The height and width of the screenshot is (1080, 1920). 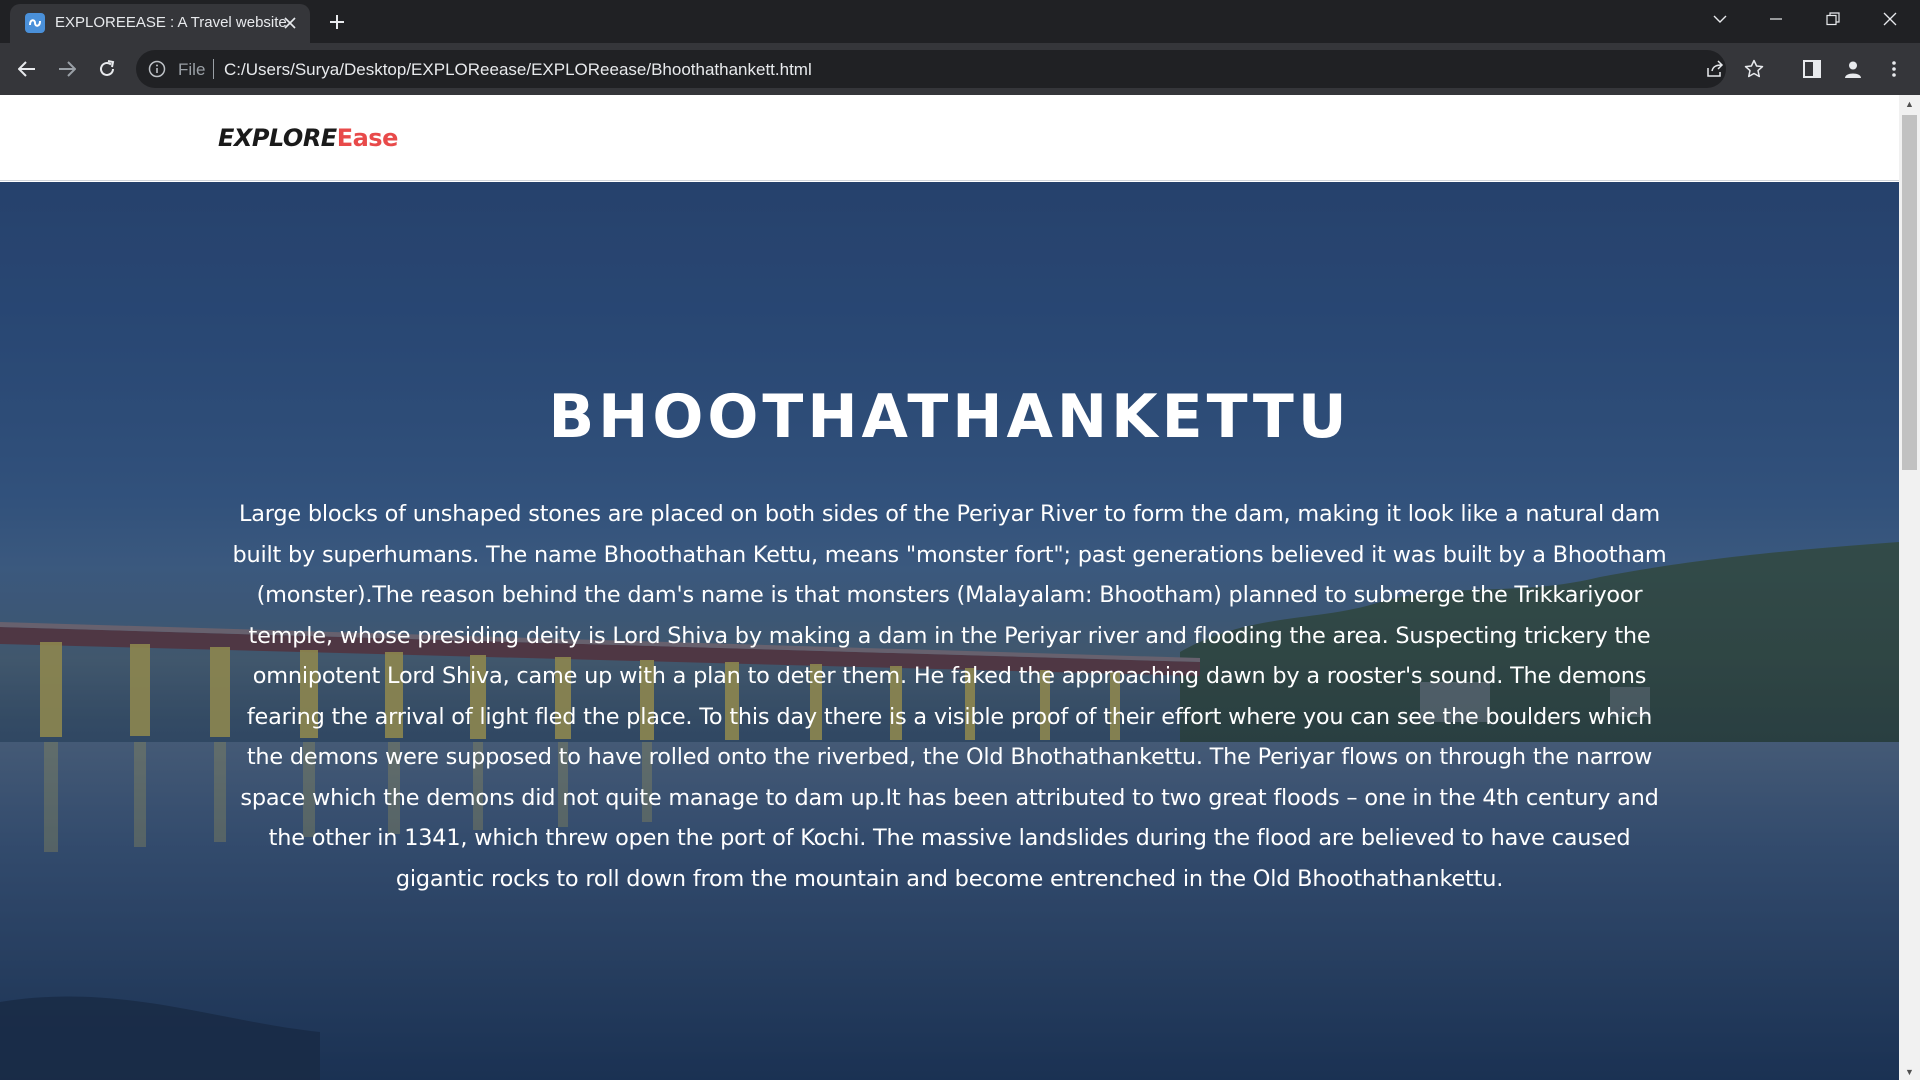 What do you see at coordinates (1776, 19) in the screenshot?
I see `minimize-icon` at bounding box center [1776, 19].